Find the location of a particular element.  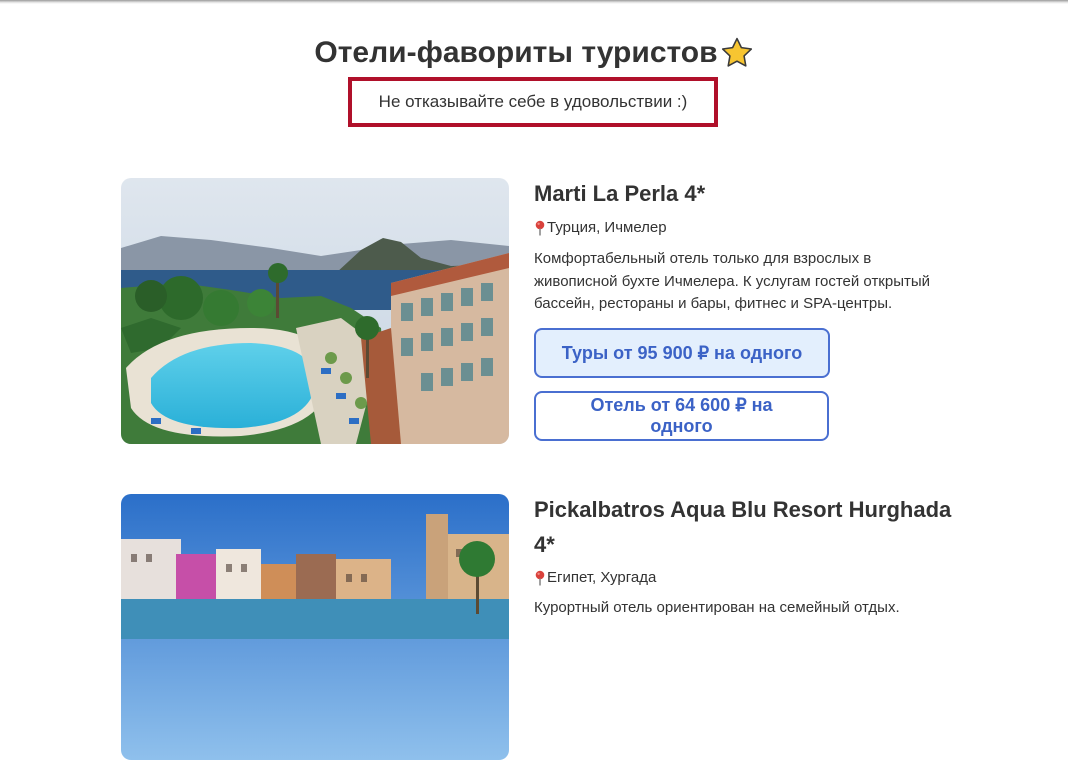

subtitle-highlight: Не отказывайте себе в удовольствии :) is located at coordinates (533, 102).